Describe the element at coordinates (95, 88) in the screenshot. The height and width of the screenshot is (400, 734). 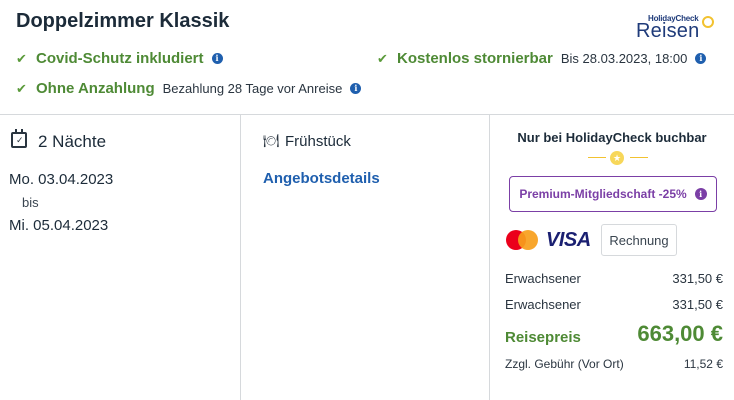
I see `feature-title: Ohne Anzahlung` at that location.